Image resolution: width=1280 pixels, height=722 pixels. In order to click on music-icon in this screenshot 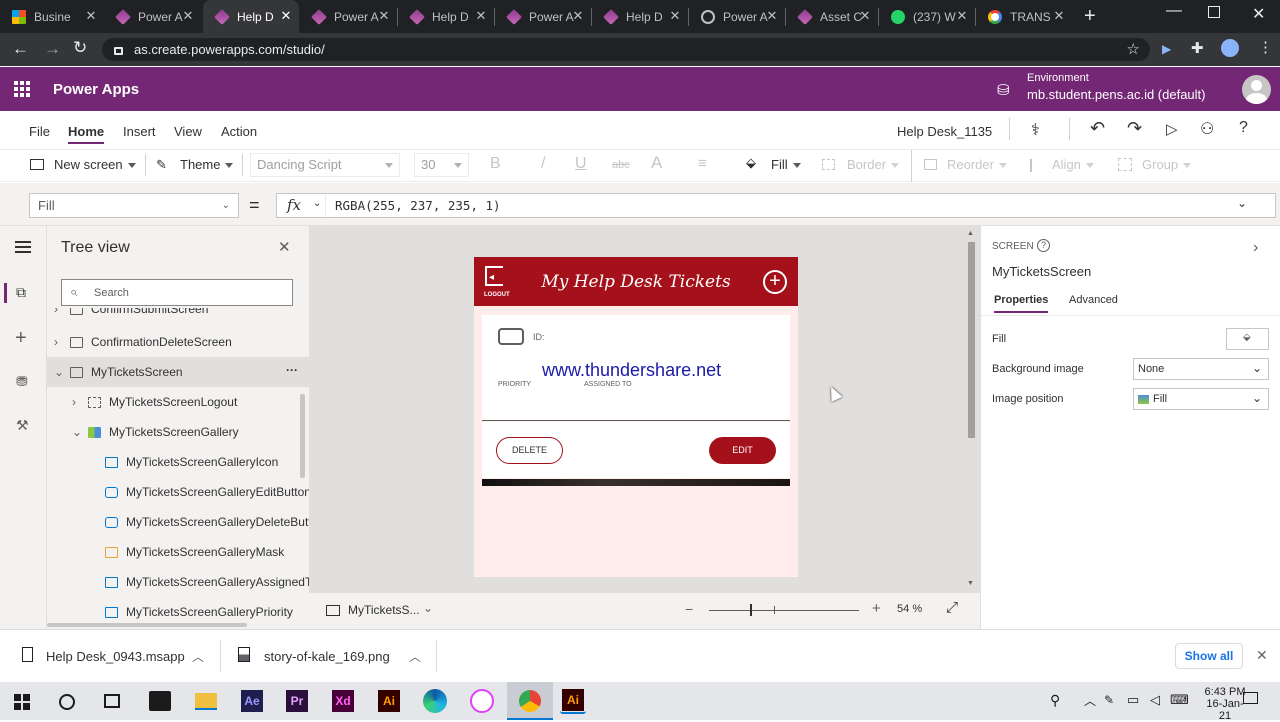, I will do `click(482, 701)`.